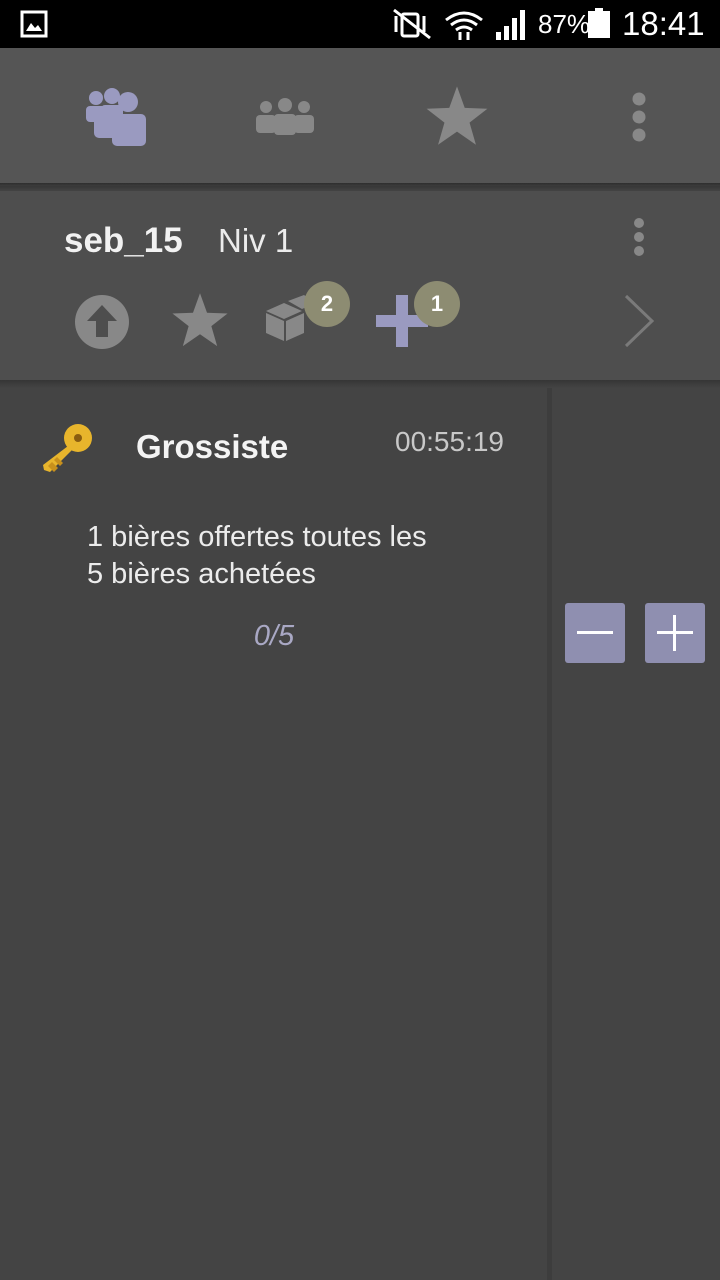 The height and width of the screenshot is (1280, 720). What do you see at coordinates (412, 24) in the screenshot?
I see `vibrate-mute-icon` at bounding box center [412, 24].